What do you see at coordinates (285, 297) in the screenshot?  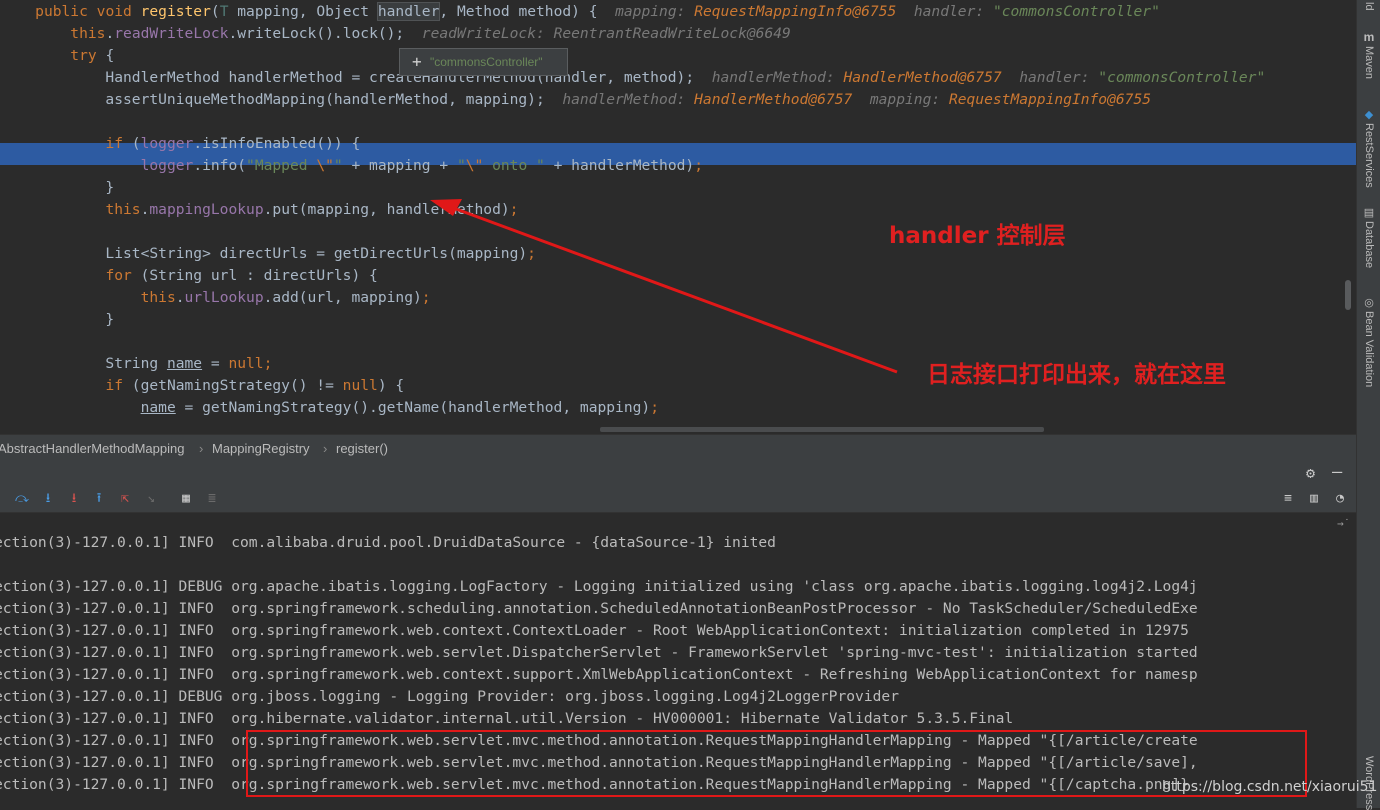 I see `code-line: this.urlLookup.add(url, mapping);` at bounding box center [285, 297].